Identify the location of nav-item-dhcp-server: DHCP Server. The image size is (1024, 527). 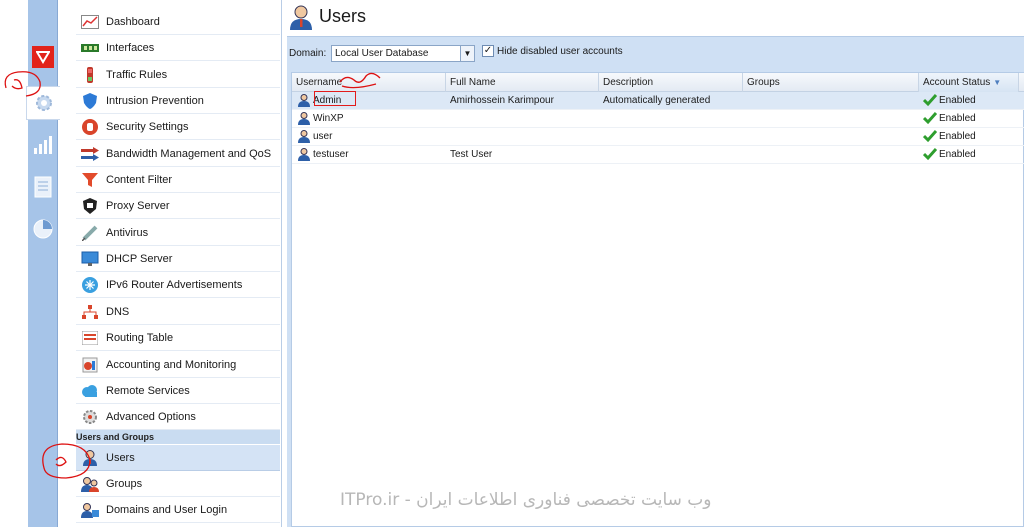
(178, 259).